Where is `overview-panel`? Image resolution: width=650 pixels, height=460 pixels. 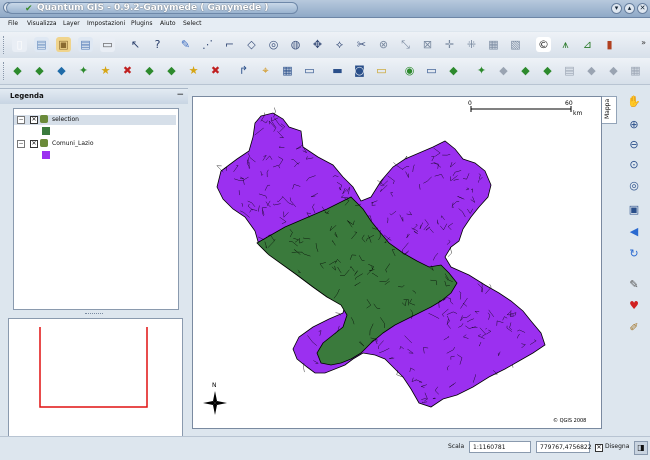
overview-panel is located at coordinates (95, 382).